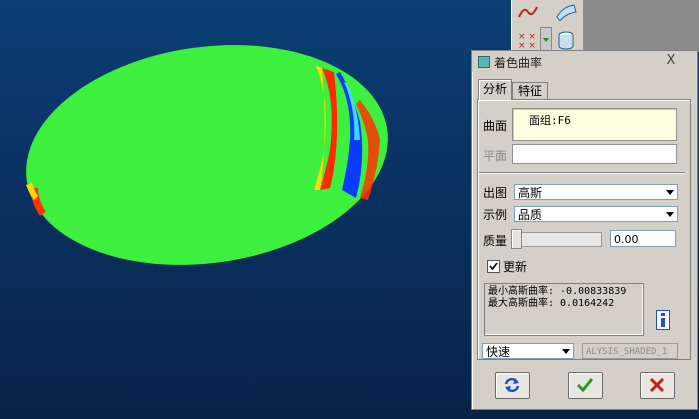  I want to click on cancel-x-icon, so click(657, 385).